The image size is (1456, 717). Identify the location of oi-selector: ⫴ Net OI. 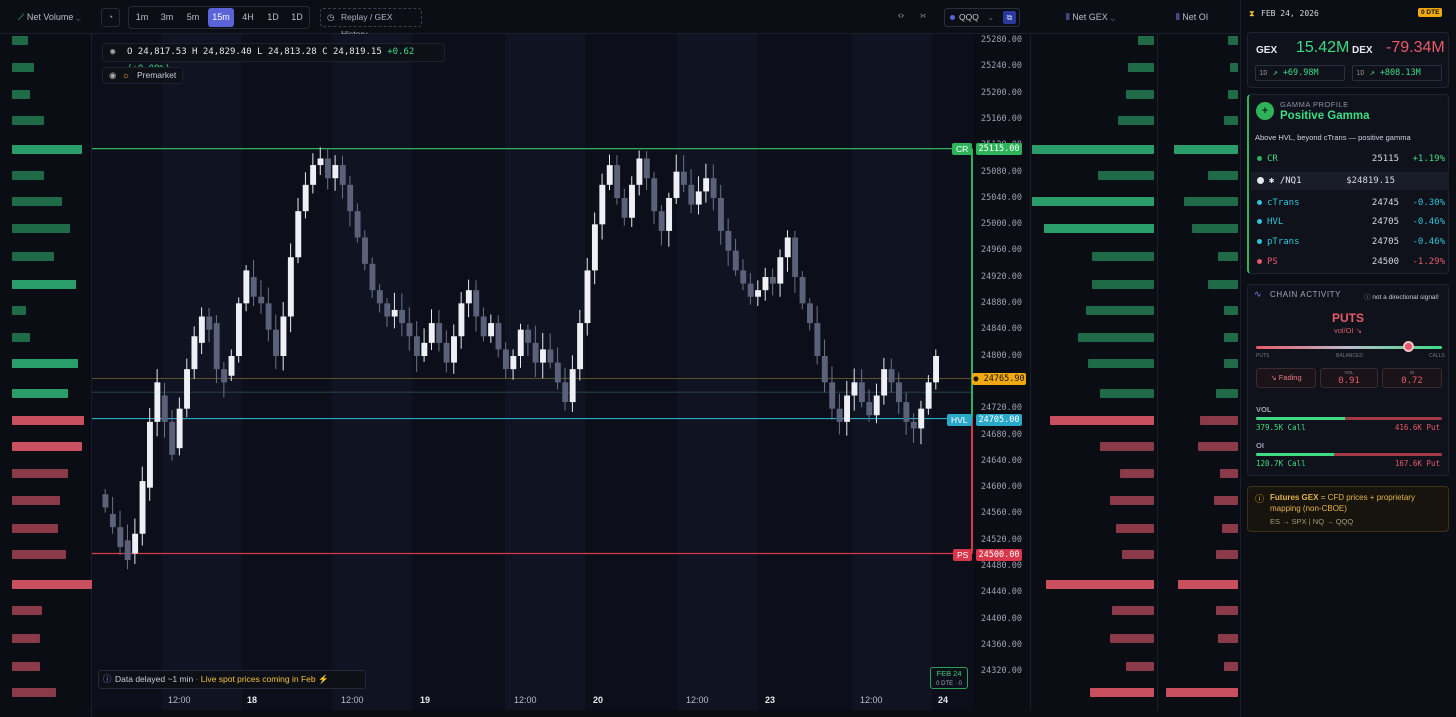
(1192, 17).